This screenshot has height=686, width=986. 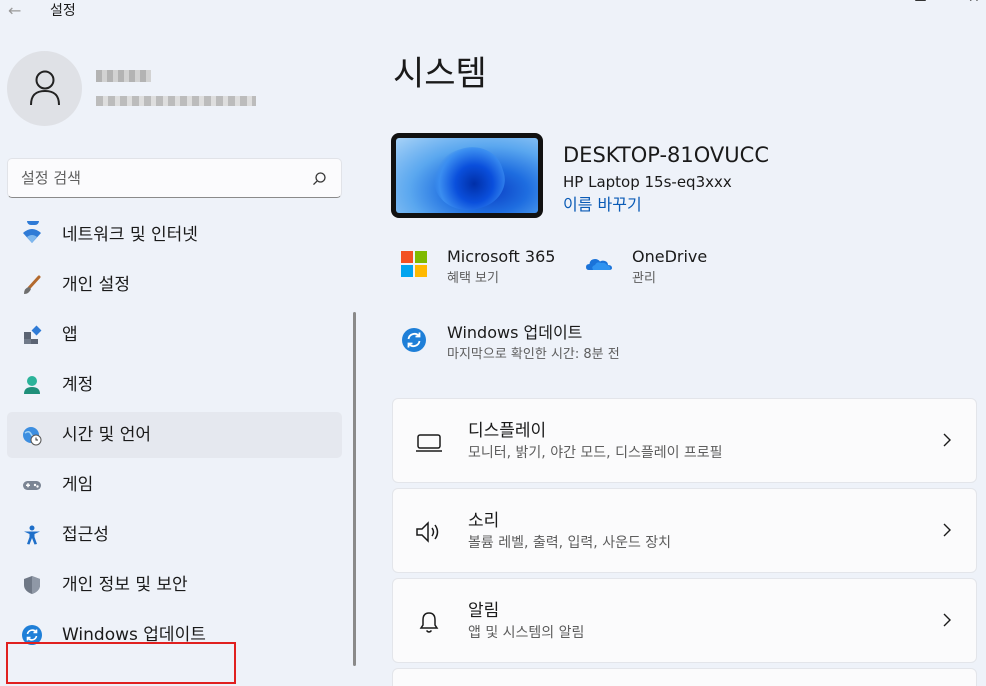 What do you see at coordinates (174, 285) in the screenshot?
I see `sidebar-item-personalization: 개인 설정` at bounding box center [174, 285].